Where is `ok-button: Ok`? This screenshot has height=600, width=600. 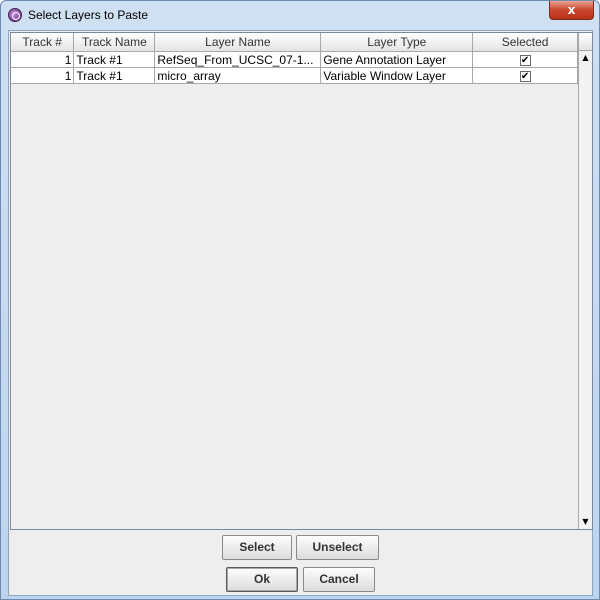 ok-button: Ok is located at coordinates (262, 579).